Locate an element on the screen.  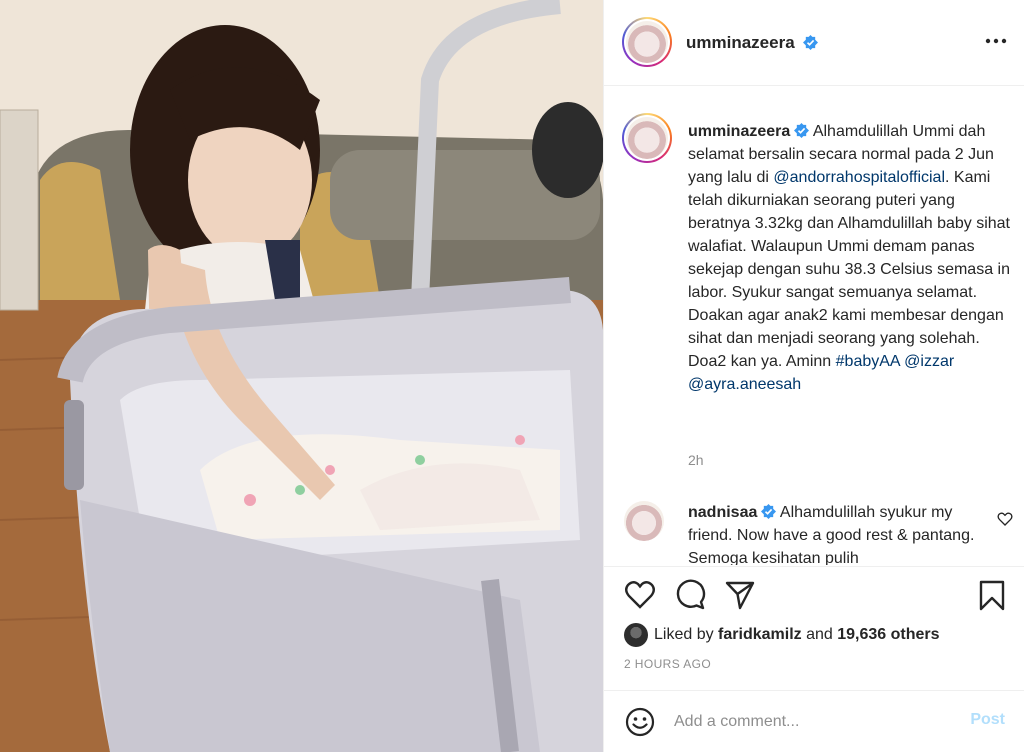
likes-prefix: Liked by is located at coordinates (684, 634).